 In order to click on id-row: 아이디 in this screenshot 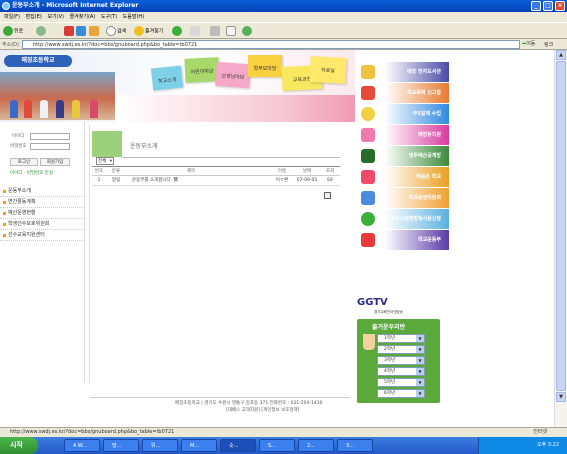, I will do `click(40, 136)`.